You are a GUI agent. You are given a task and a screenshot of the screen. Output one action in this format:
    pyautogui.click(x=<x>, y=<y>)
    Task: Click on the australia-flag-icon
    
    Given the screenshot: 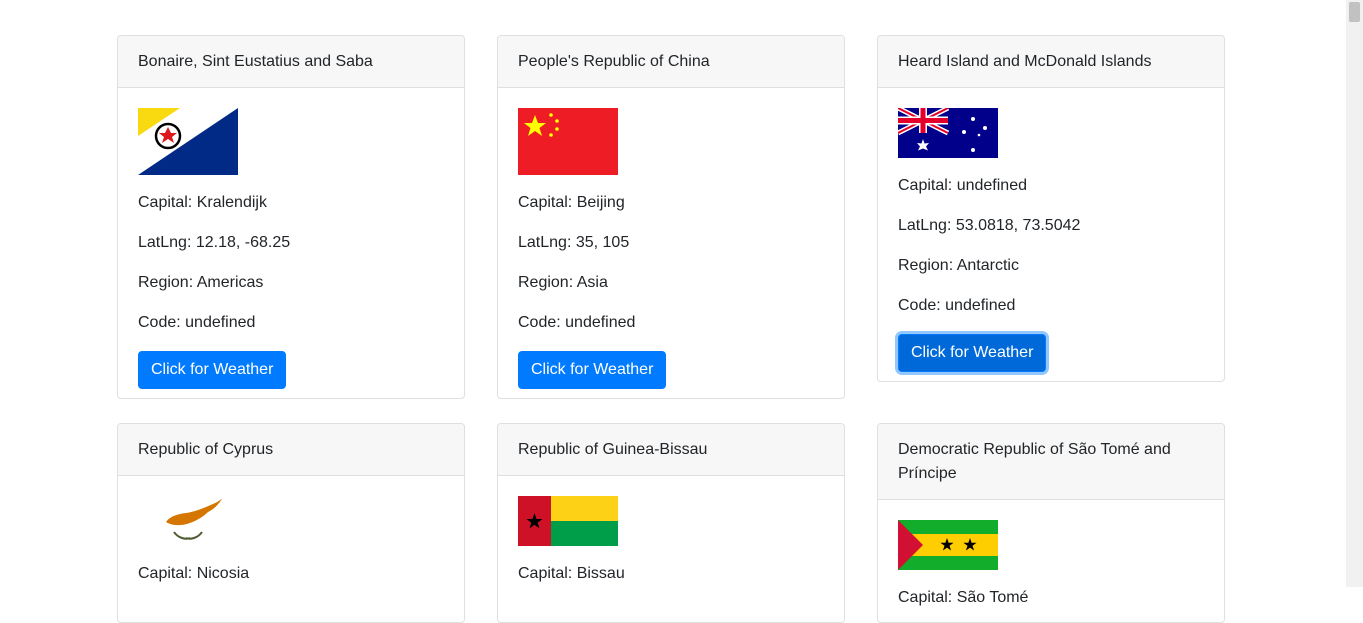 What is the action you would take?
    pyautogui.click(x=948, y=133)
    